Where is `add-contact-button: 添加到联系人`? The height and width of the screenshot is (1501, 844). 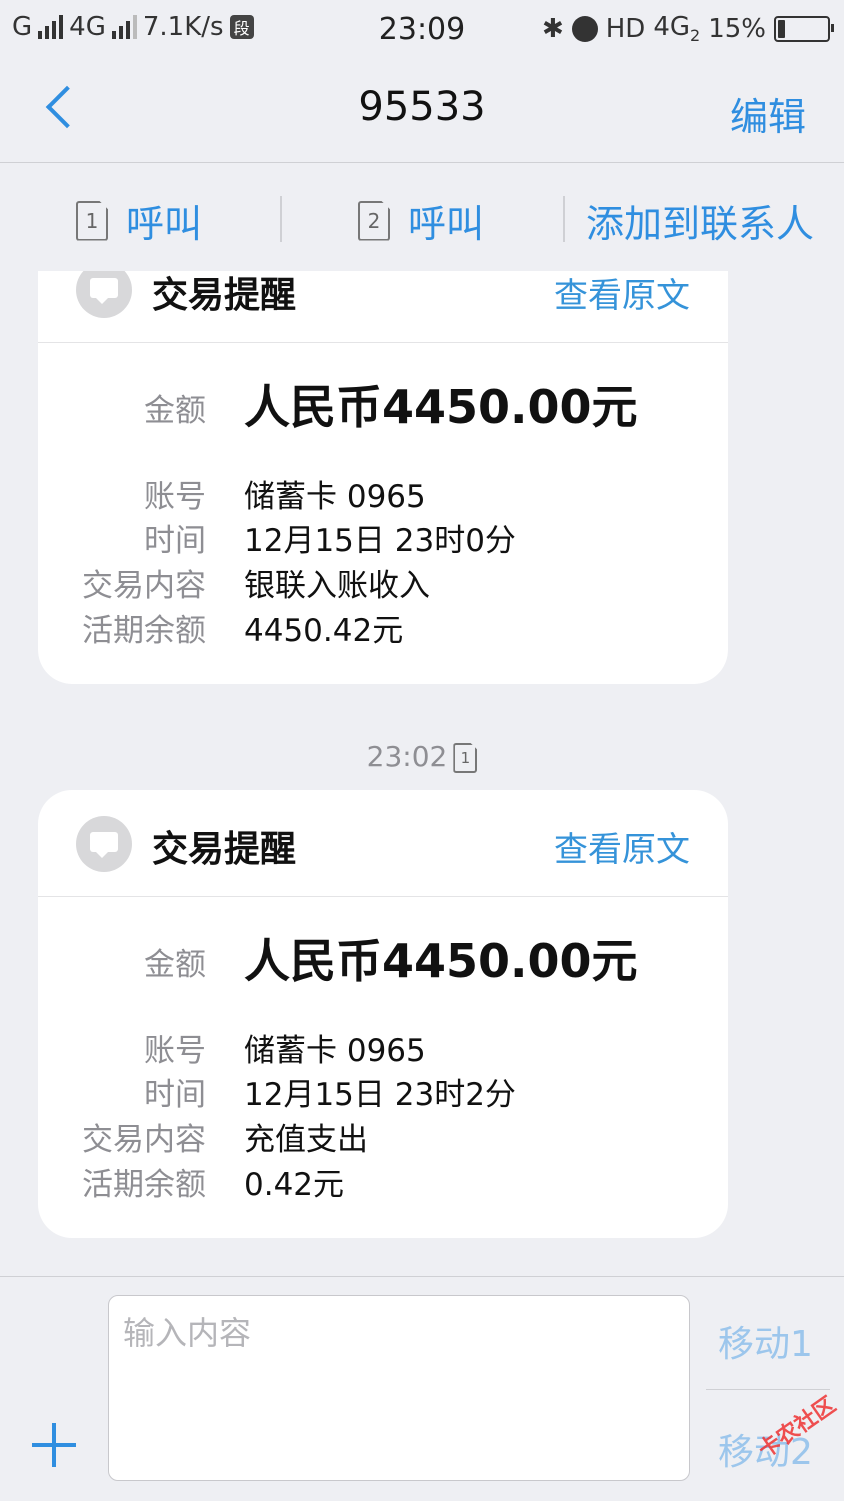
add-contact-button: 添加到联系人 is located at coordinates (700, 220).